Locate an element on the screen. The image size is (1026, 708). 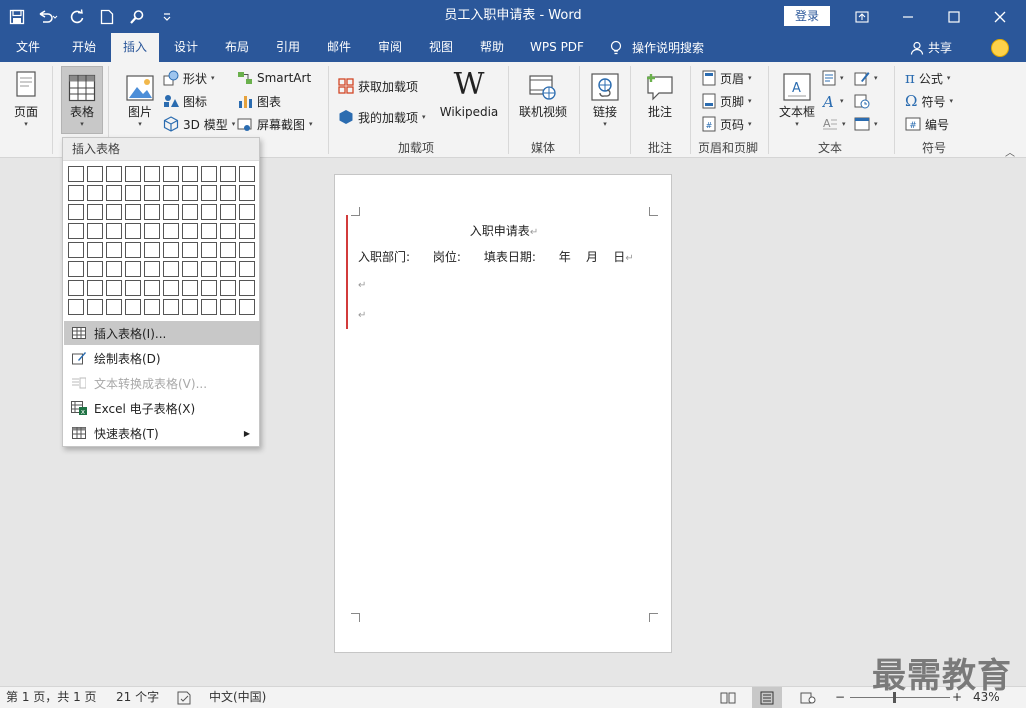
document-title: 入职申请表↵ is located at coordinates (504, 230).